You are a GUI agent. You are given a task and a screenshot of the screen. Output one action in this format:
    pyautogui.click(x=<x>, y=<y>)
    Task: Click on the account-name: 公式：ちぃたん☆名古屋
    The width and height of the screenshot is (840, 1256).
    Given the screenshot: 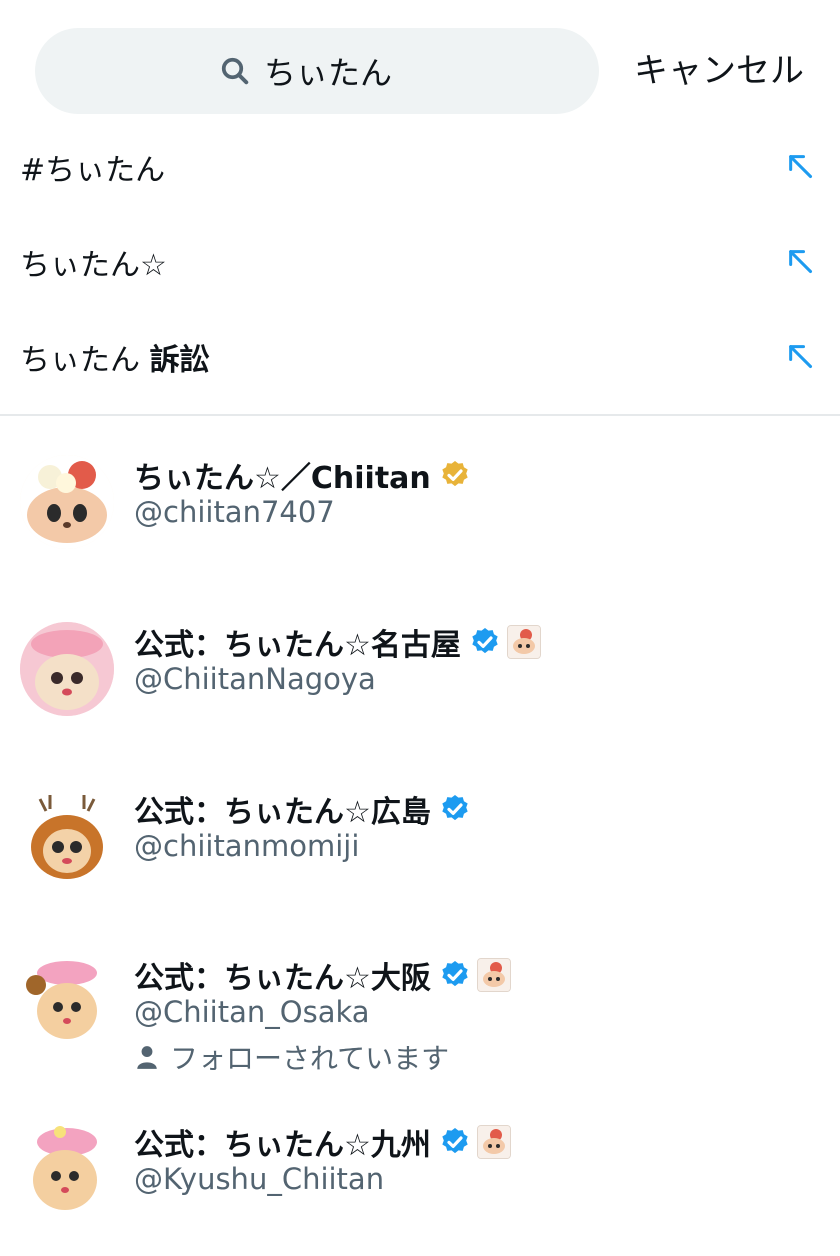 What is the action you would take?
    pyautogui.click(x=337, y=642)
    